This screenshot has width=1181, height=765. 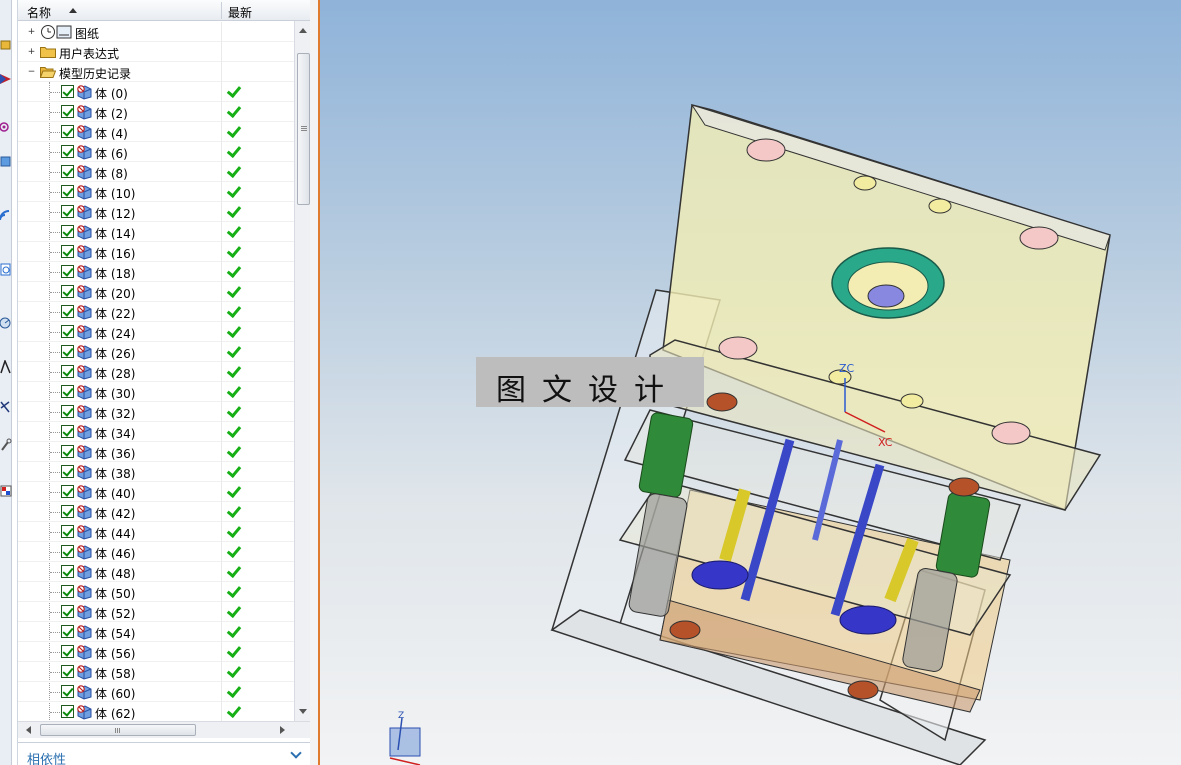 I want to click on constraint-navigator-icon, so click(x=6, y=79).